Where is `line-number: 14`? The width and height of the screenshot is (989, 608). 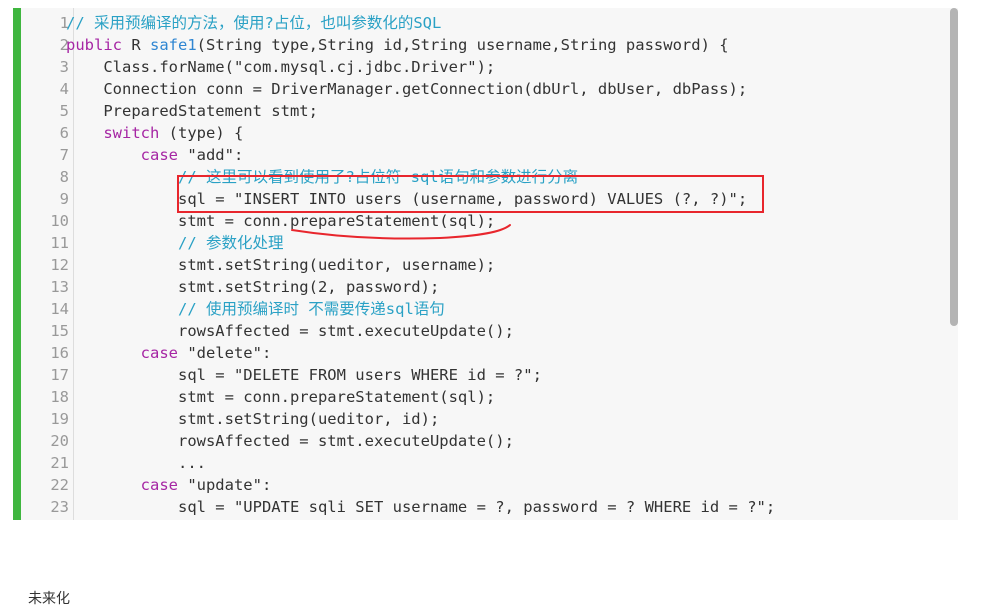 line-number: 14 is located at coordinates (59, 309).